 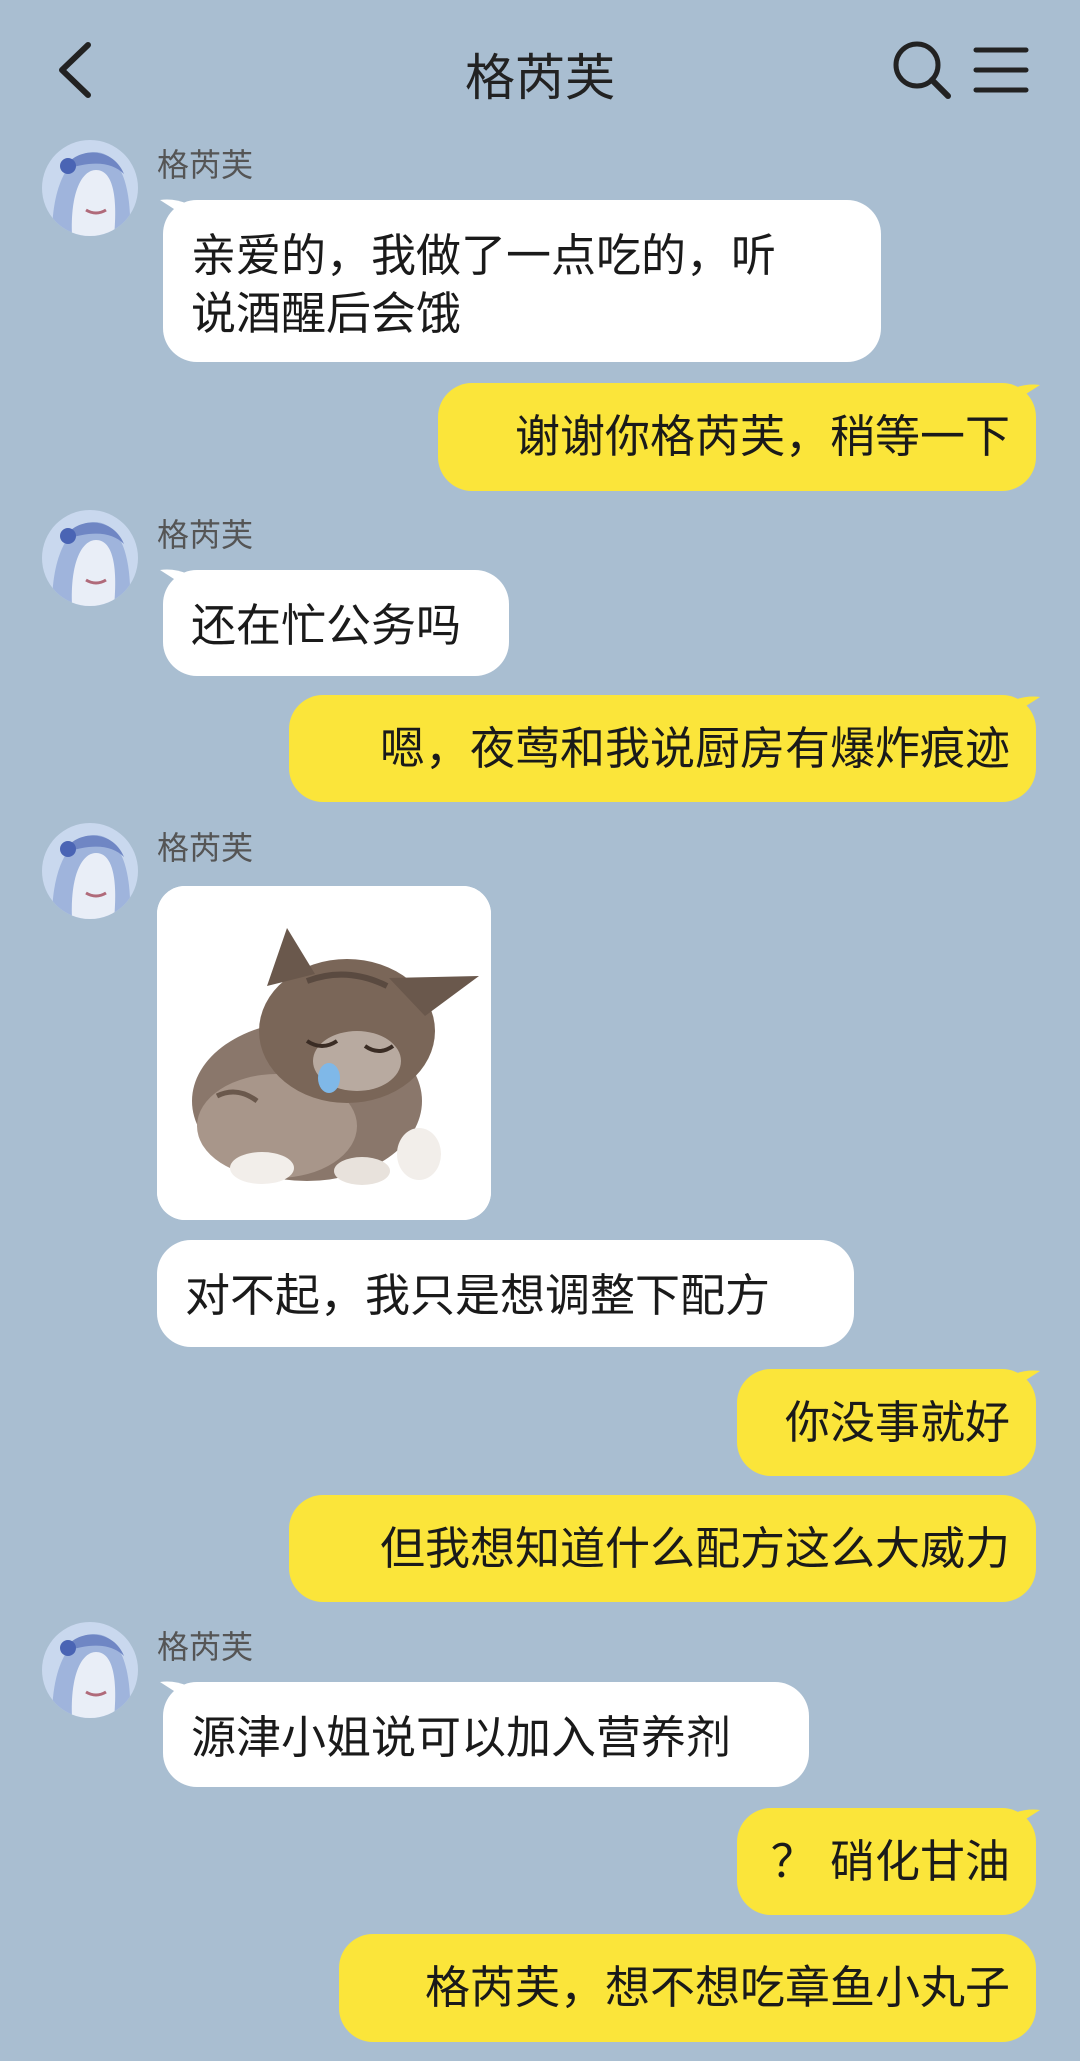 I want to click on message-bubble: 还在忙公务吗, so click(x=336, y=623).